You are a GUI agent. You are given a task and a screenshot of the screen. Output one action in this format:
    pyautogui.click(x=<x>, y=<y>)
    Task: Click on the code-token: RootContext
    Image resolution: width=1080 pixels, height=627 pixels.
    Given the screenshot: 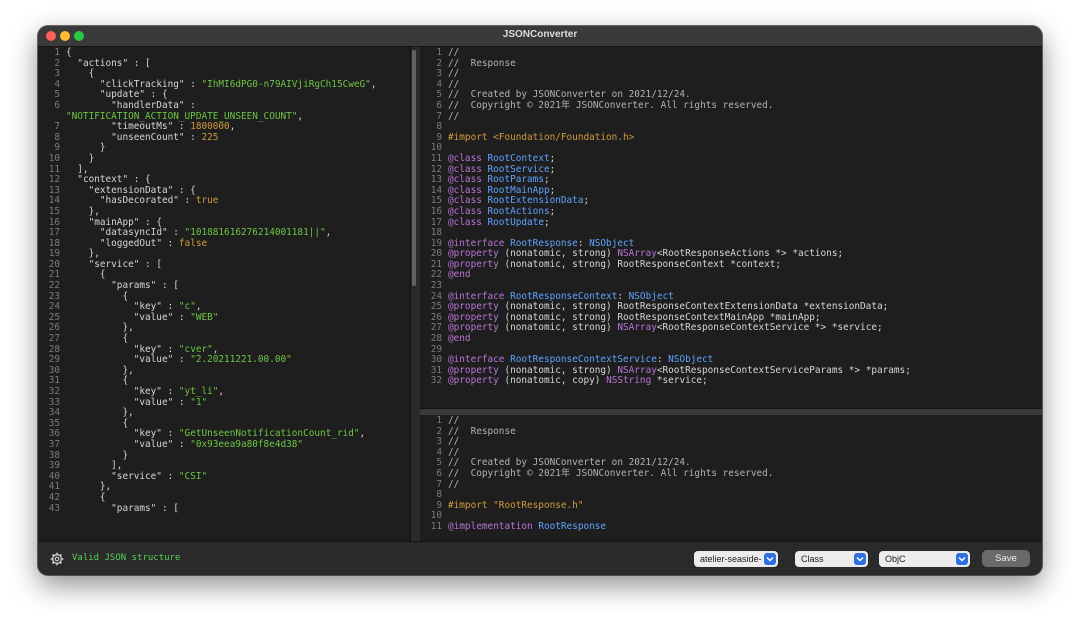 What is the action you would take?
    pyautogui.click(x=518, y=158)
    